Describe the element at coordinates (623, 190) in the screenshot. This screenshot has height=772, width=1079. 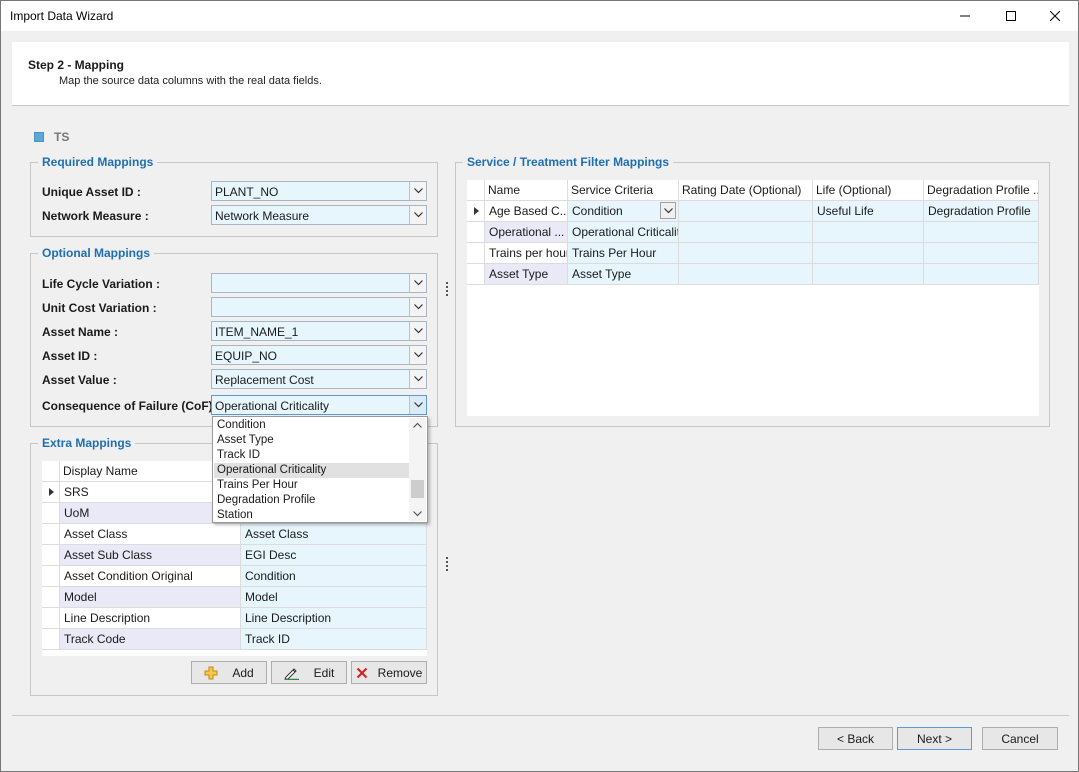
I see `column-header-service-criteria: Service Criteria` at that location.